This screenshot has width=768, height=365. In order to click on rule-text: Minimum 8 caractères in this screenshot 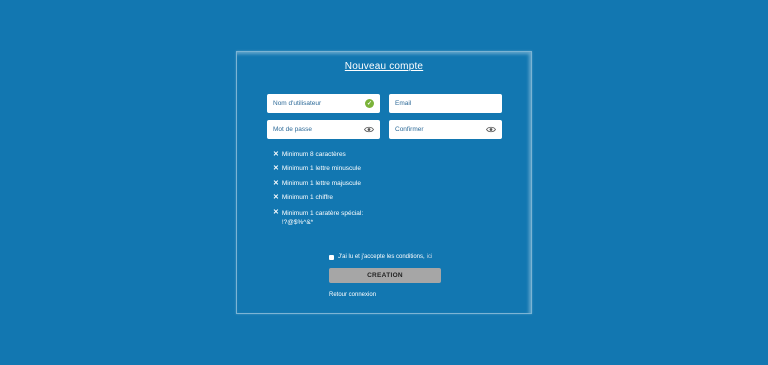, I will do `click(313, 154)`.